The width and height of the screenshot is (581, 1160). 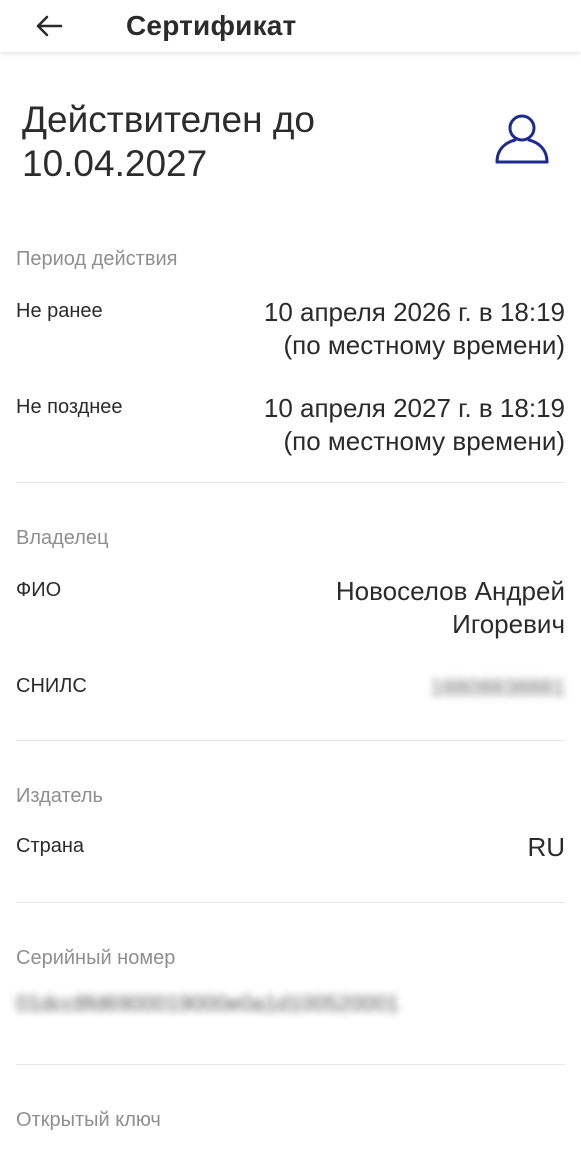 What do you see at coordinates (546, 847) in the screenshot?
I see `country-value: RU` at bounding box center [546, 847].